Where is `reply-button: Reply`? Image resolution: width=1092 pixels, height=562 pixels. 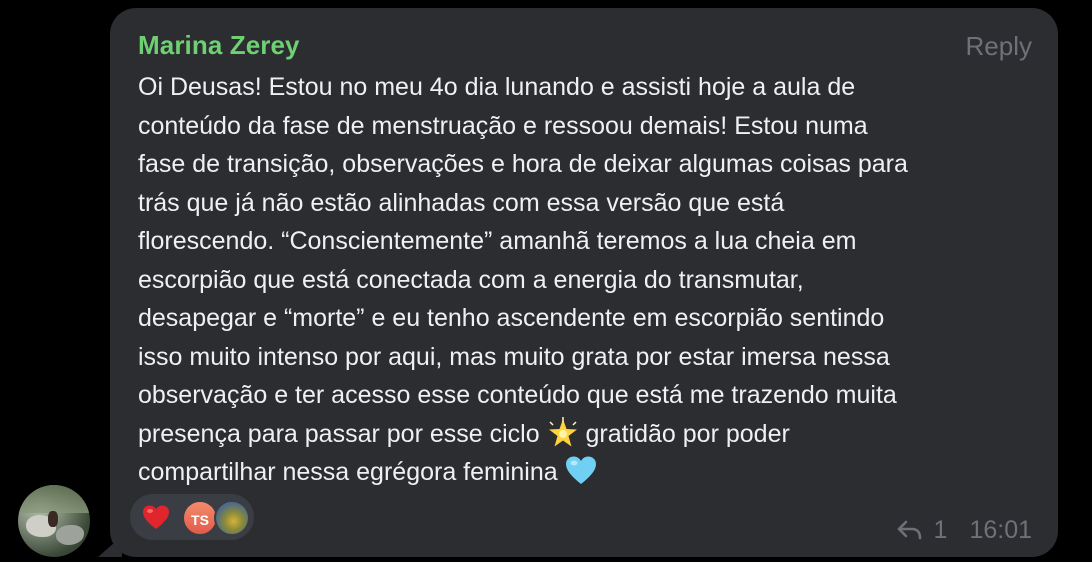
reply-button: Reply is located at coordinates (999, 46).